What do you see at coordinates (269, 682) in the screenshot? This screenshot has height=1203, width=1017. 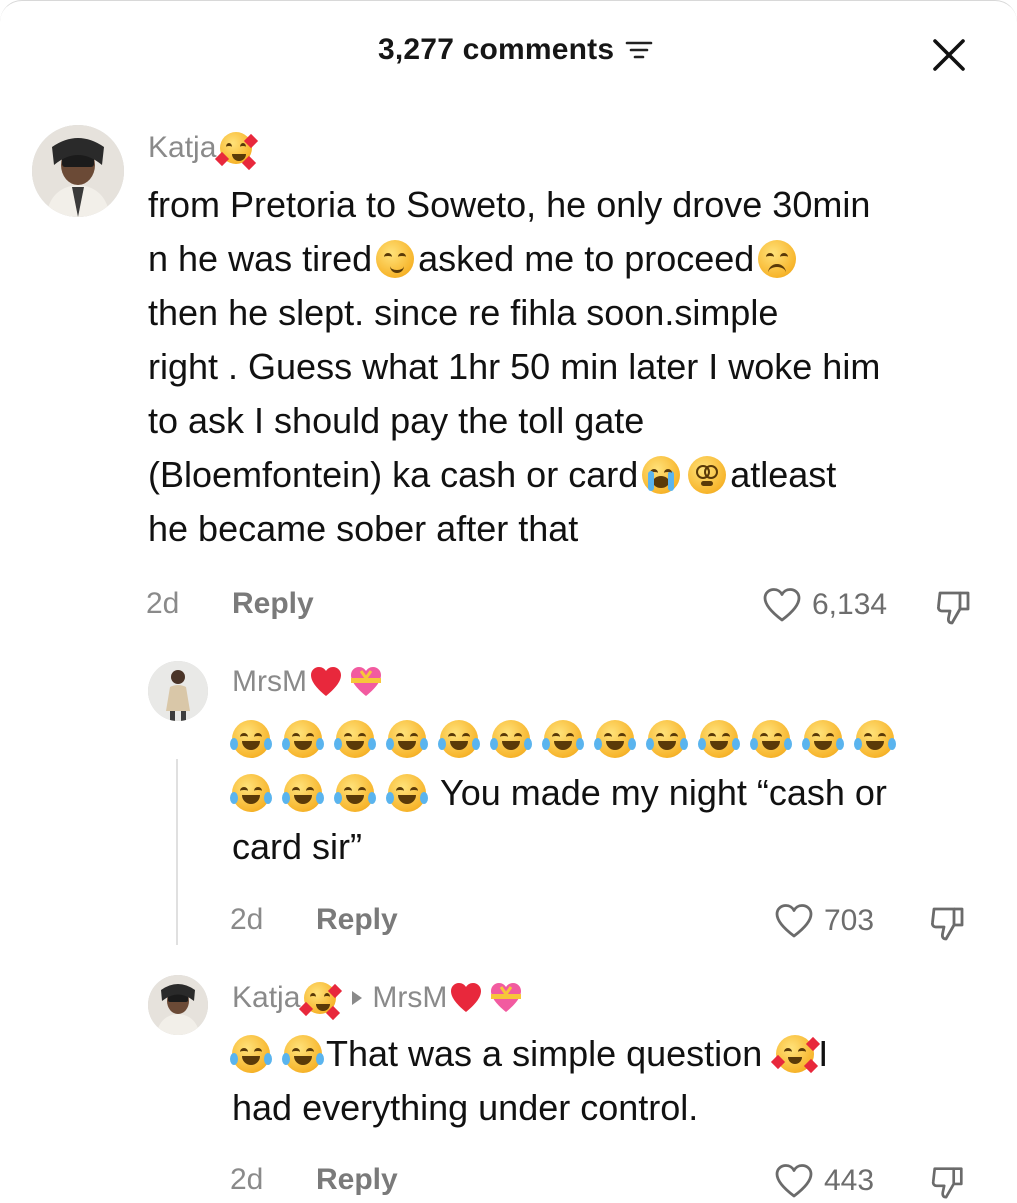 I see `username-link: MrsM` at bounding box center [269, 682].